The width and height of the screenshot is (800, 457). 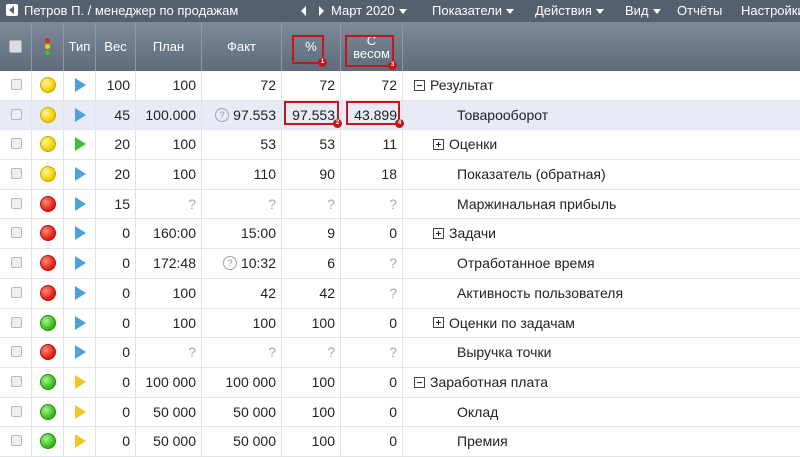 I want to click on indicator-name: Заработная плата, so click(x=481, y=382).